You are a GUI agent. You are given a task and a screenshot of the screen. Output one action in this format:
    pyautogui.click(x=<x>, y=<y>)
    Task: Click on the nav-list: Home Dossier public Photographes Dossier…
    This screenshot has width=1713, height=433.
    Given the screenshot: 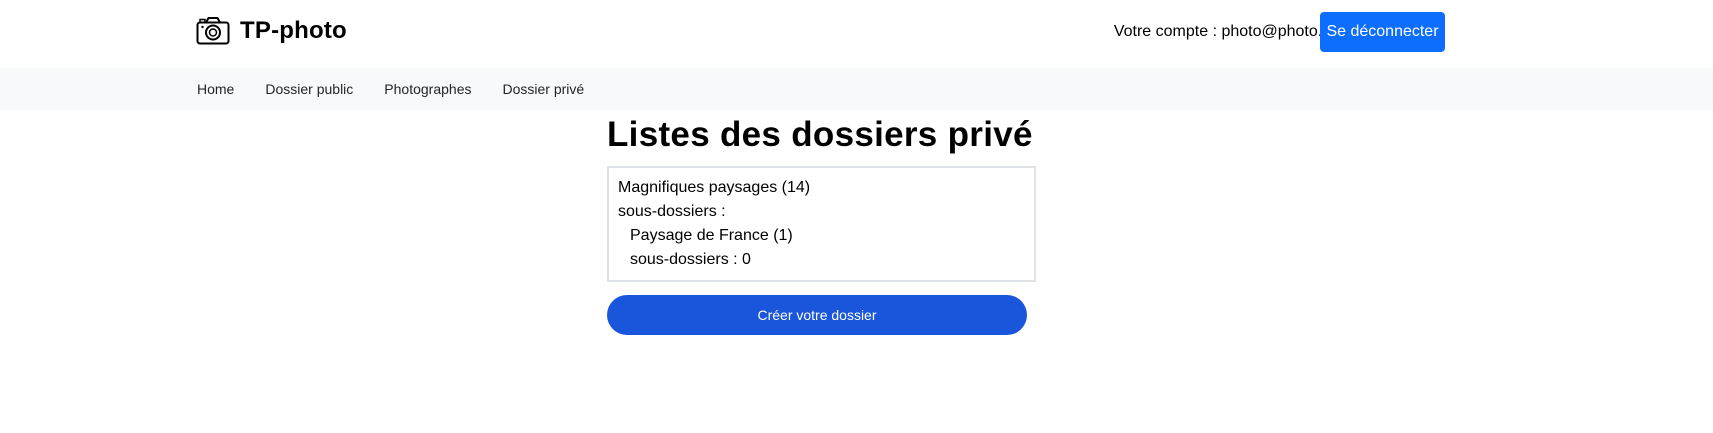 What is the action you would take?
    pyautogui.click(x=406, y=89)
    